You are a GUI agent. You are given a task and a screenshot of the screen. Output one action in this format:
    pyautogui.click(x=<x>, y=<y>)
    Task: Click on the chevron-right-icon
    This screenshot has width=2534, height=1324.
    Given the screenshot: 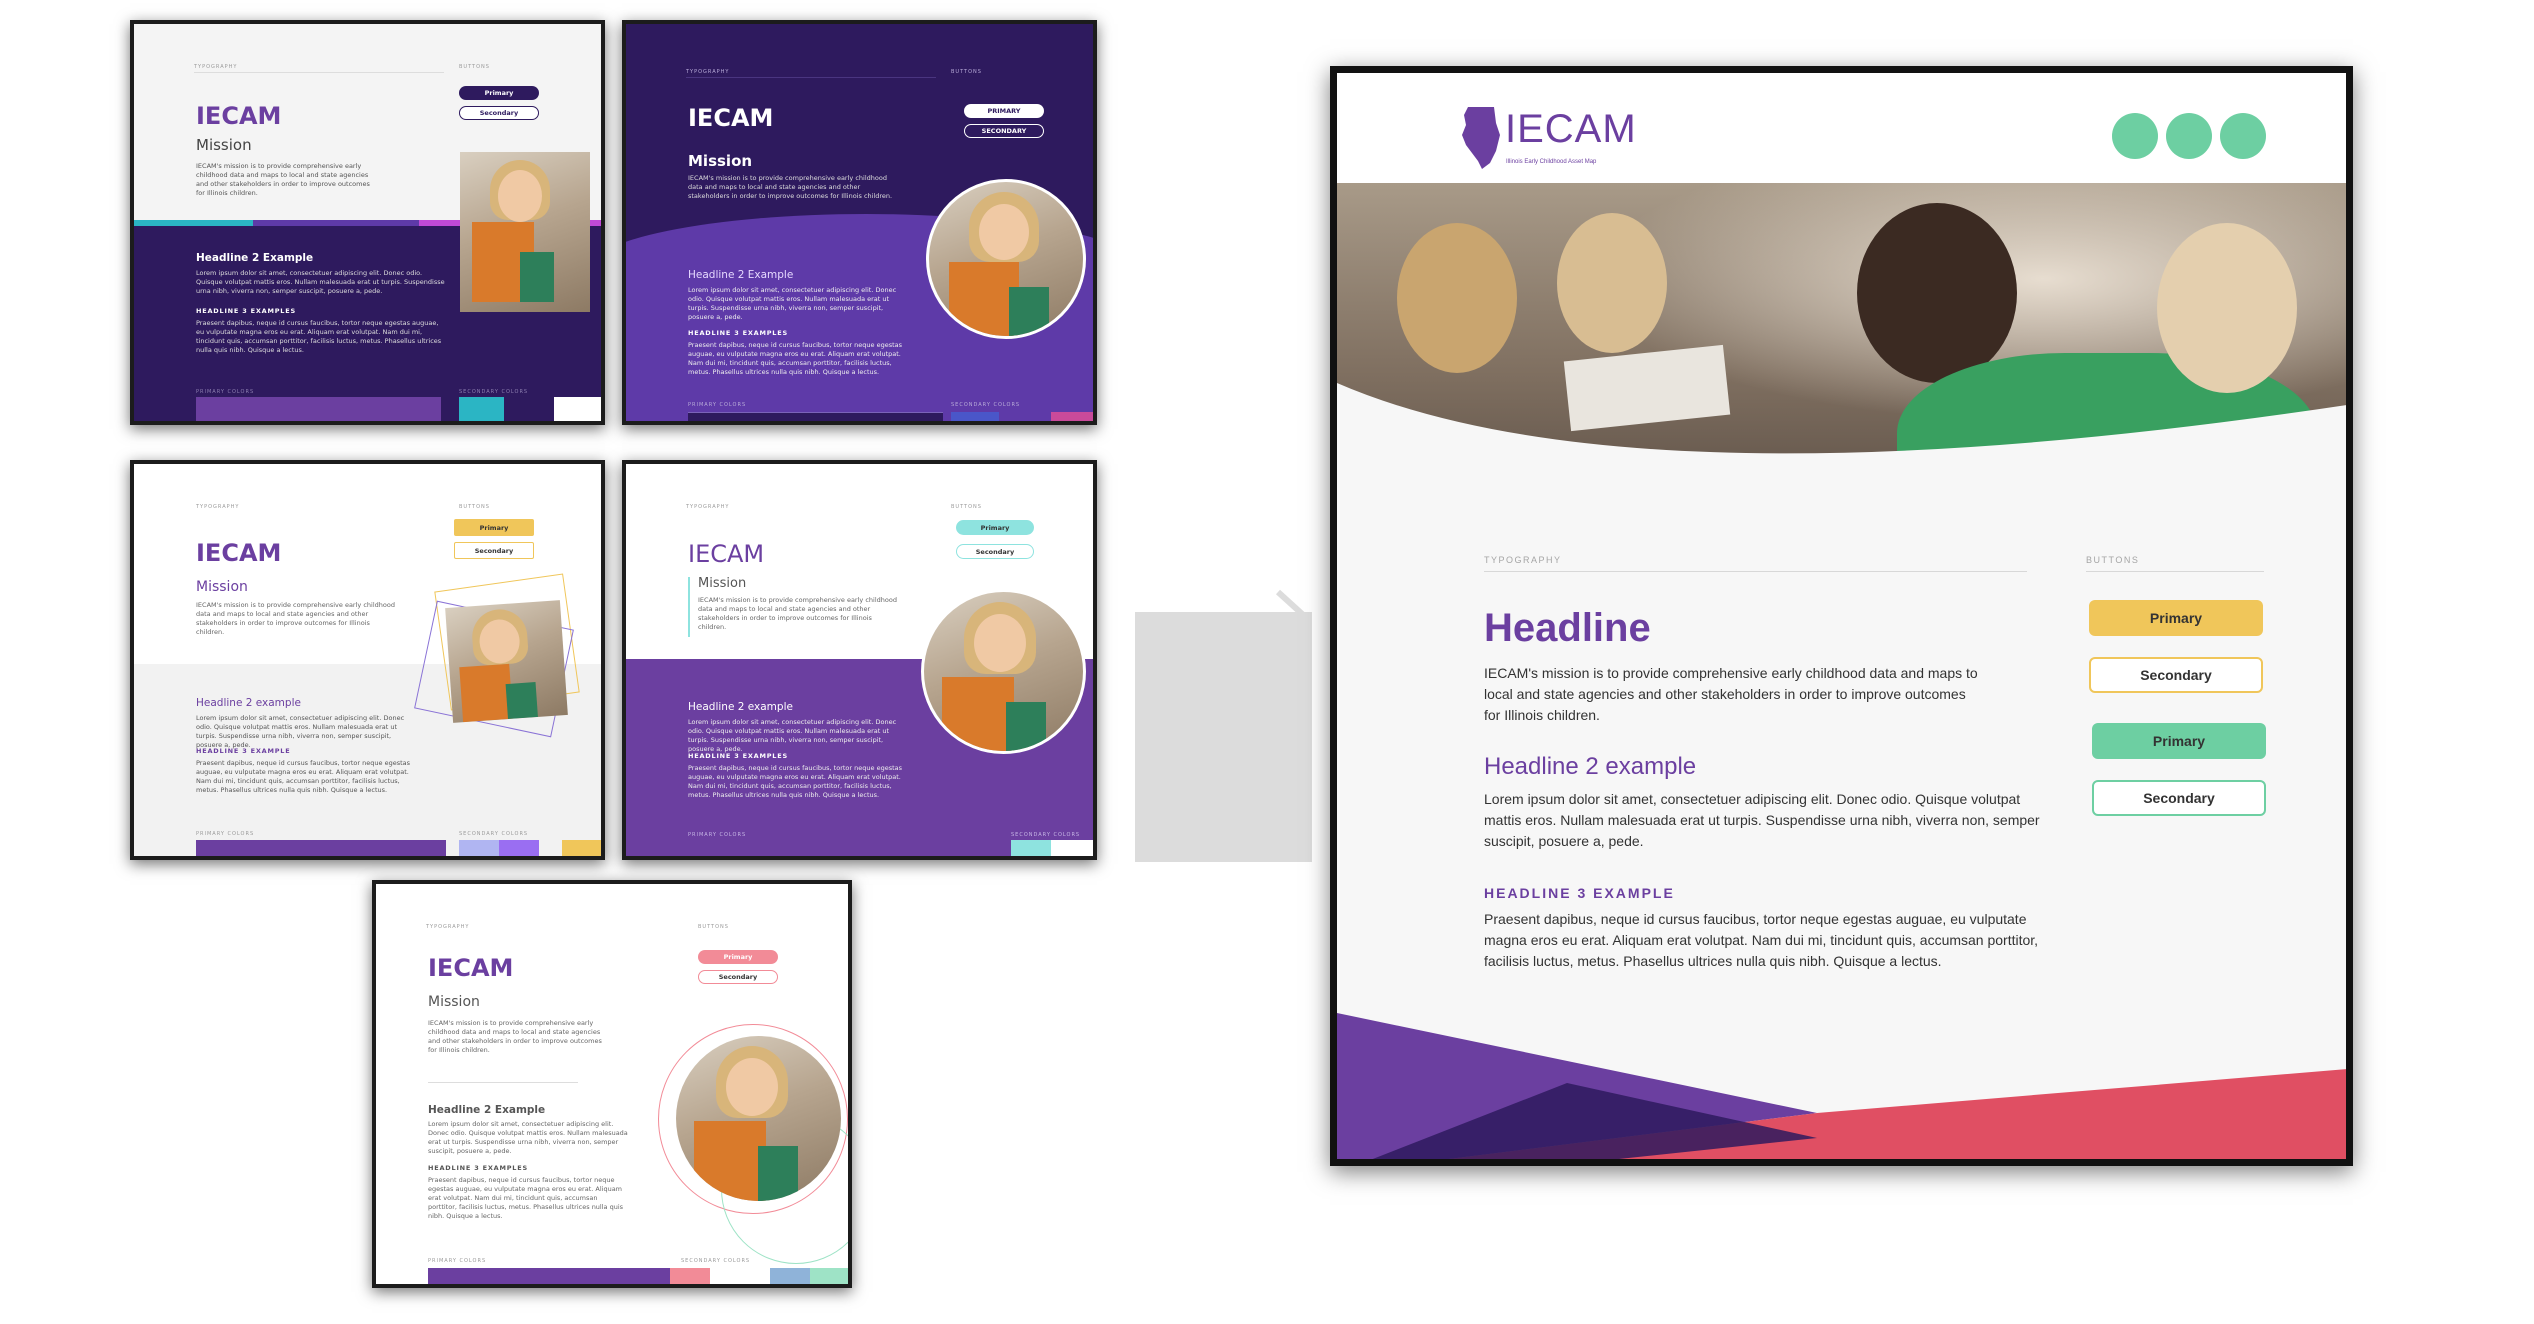 What is the action you would take?
    pyautogui.click(x=1290, y=612)
    